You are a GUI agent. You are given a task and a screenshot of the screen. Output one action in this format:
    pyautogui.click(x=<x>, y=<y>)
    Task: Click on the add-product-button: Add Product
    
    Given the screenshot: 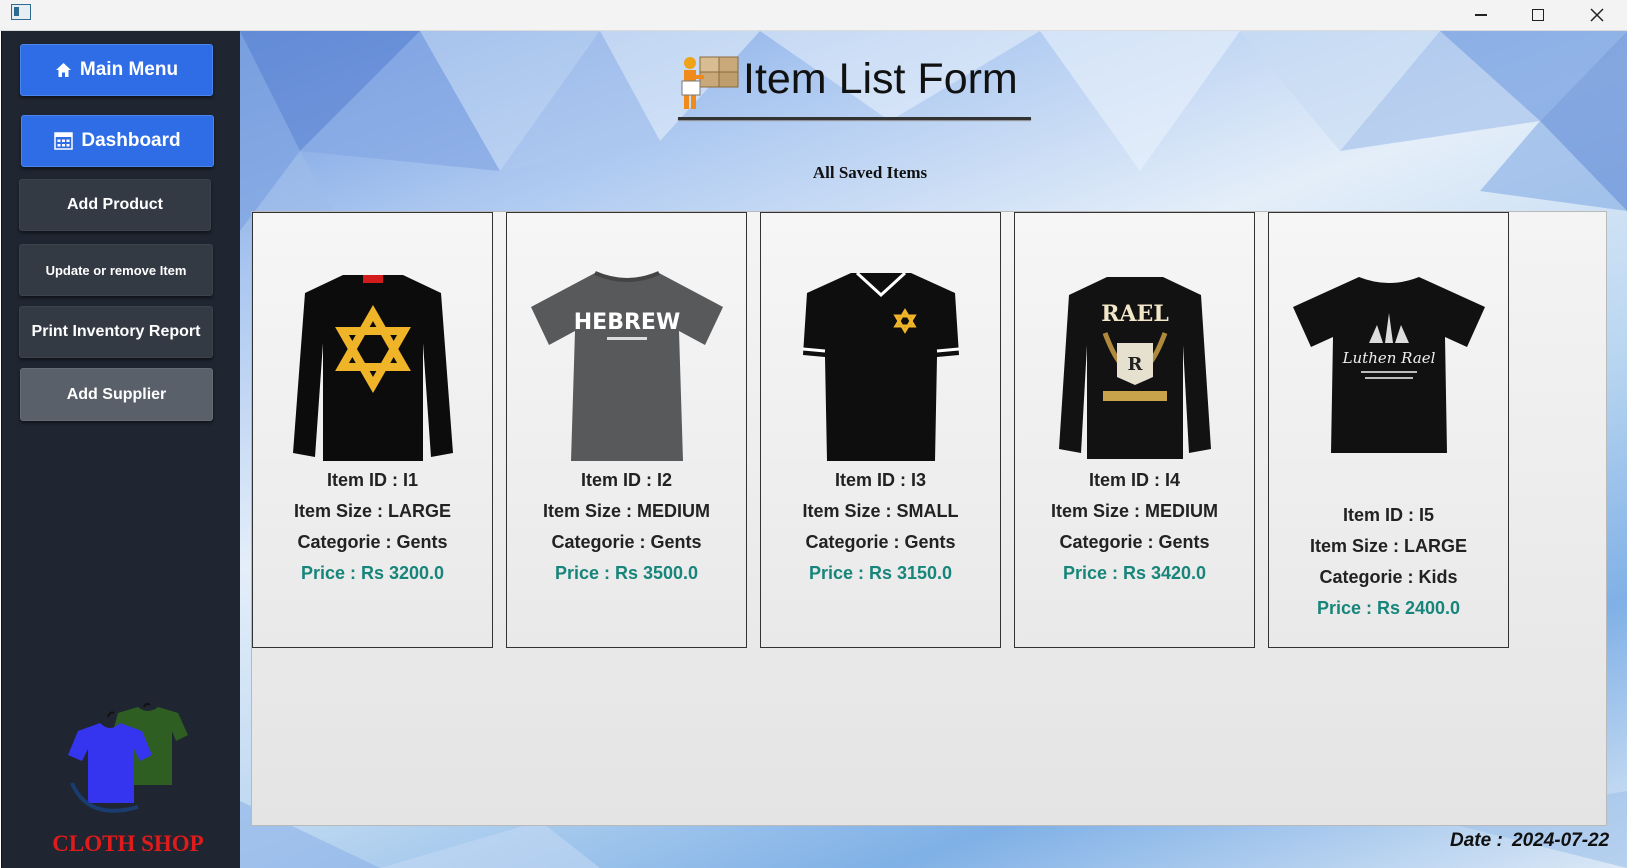 What is the action you would take?
    pyautogui.click(x=115, y=205)
    